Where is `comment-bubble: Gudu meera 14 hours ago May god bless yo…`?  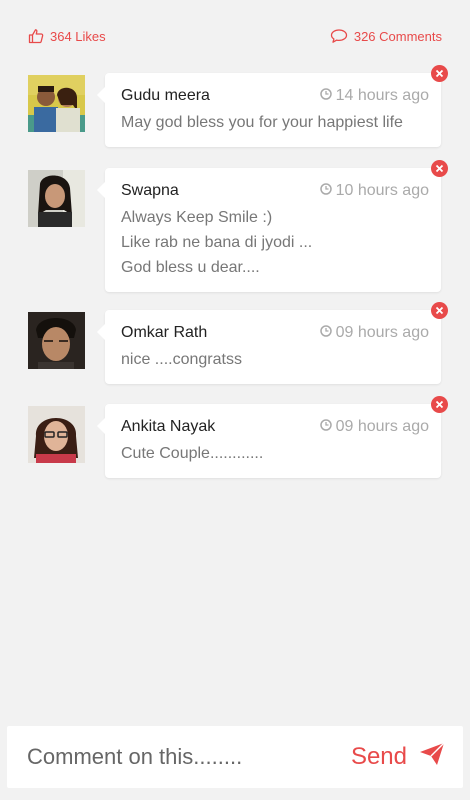
comment-bubble: Gudu meera 14 hours ago May god bless yo… is located at coordinates (272, 106).